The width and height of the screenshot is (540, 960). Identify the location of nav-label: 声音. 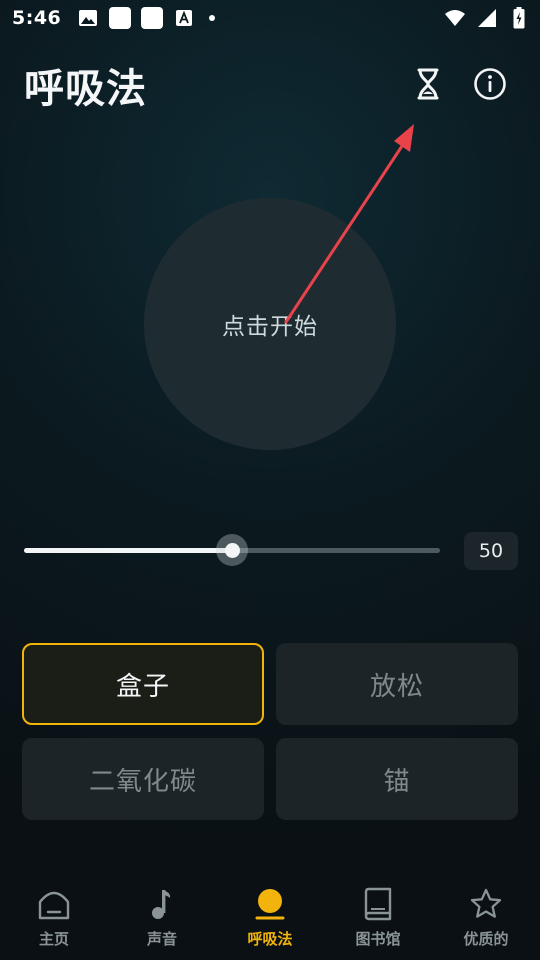
(161, 939).